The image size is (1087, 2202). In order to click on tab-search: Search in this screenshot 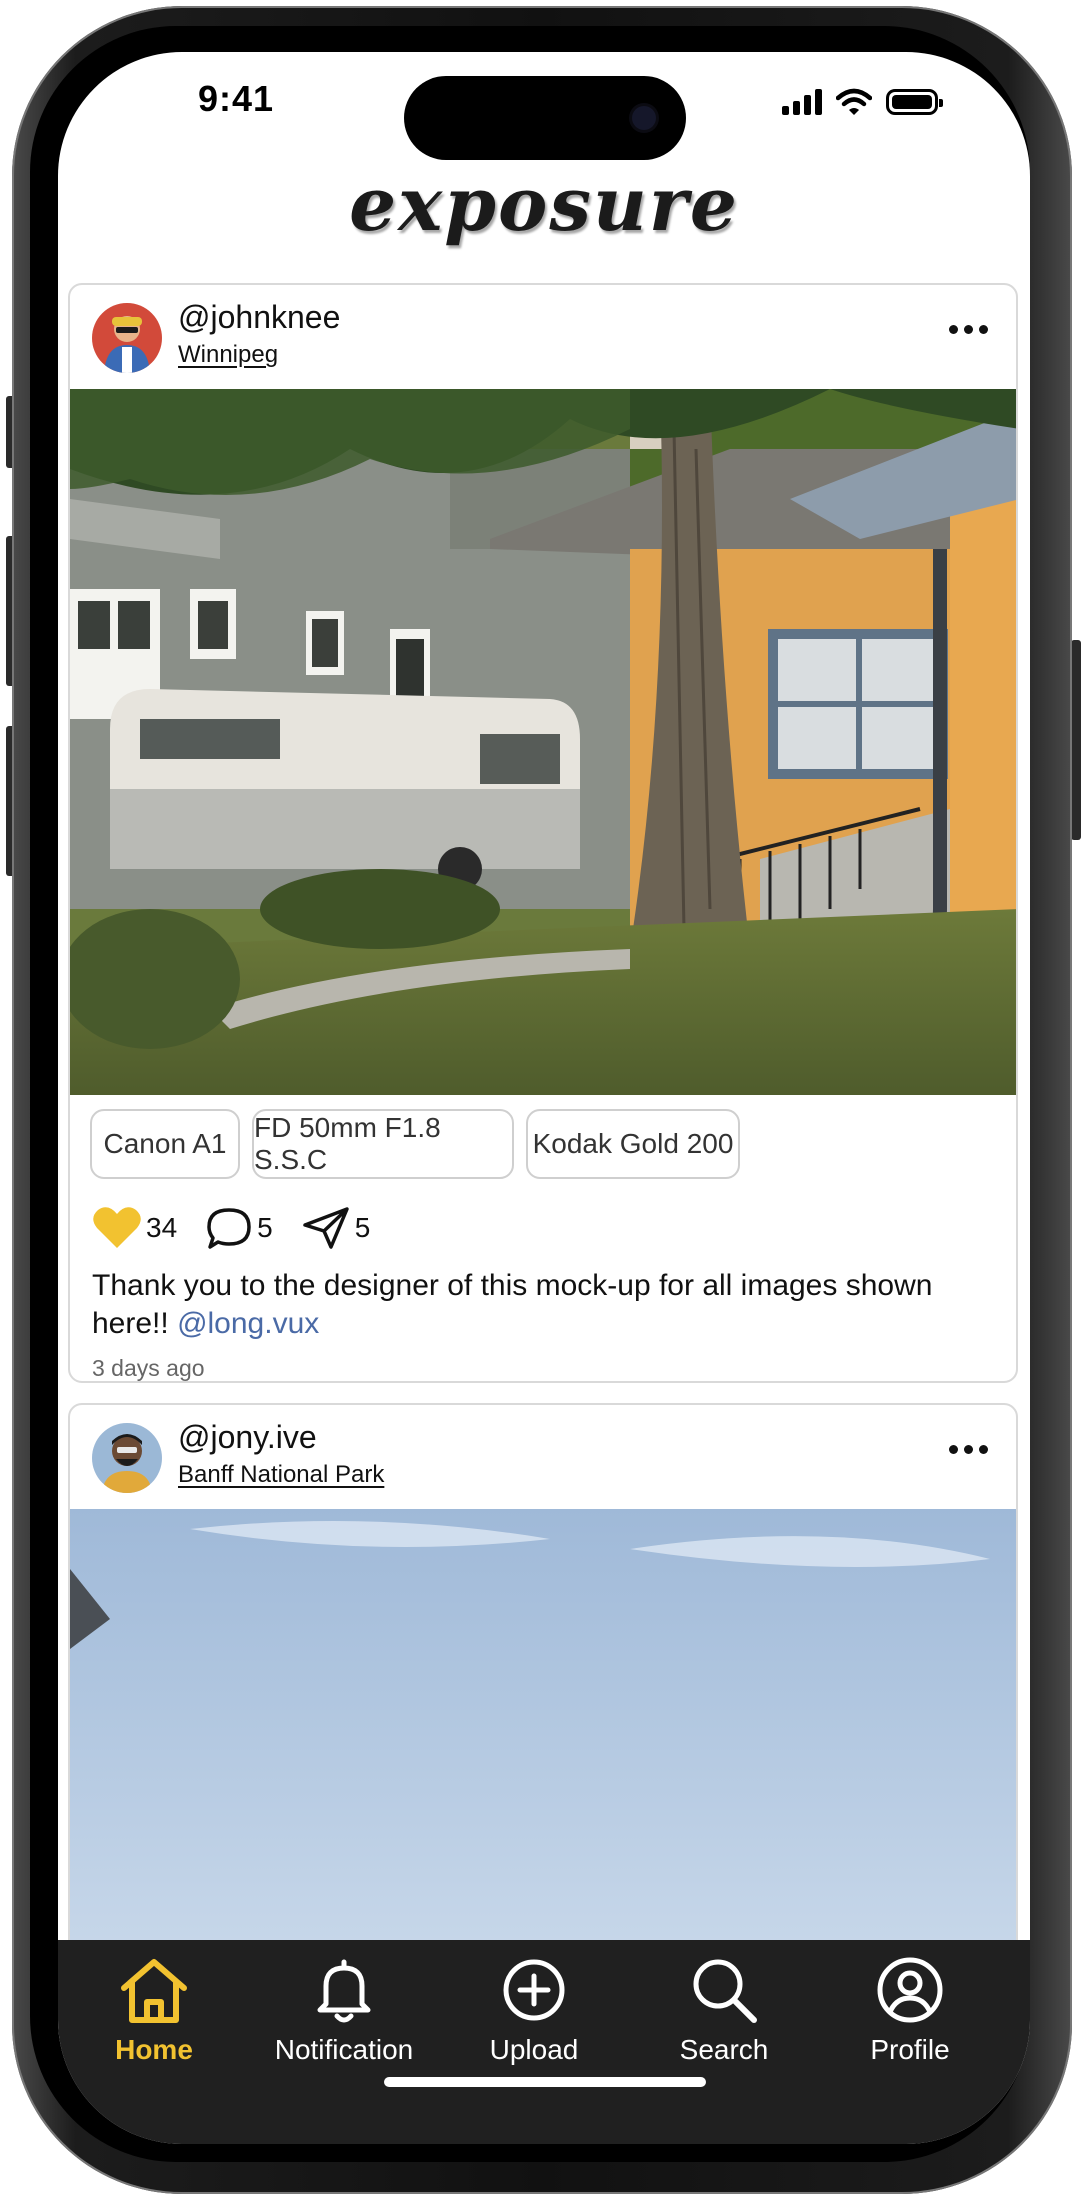, I will do `click(724, 2009)`.